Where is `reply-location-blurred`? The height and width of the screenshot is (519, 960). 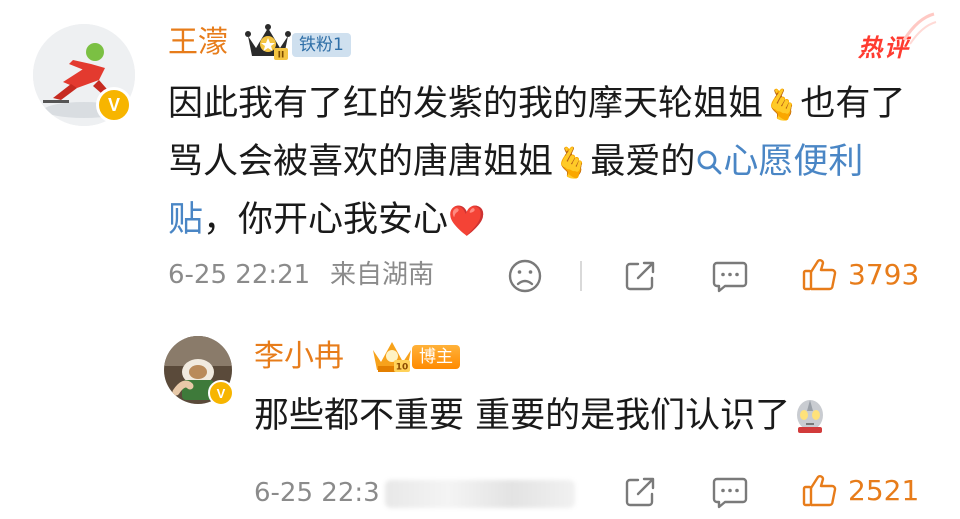 reply-location-blurred is located at coordinates (480, 494).